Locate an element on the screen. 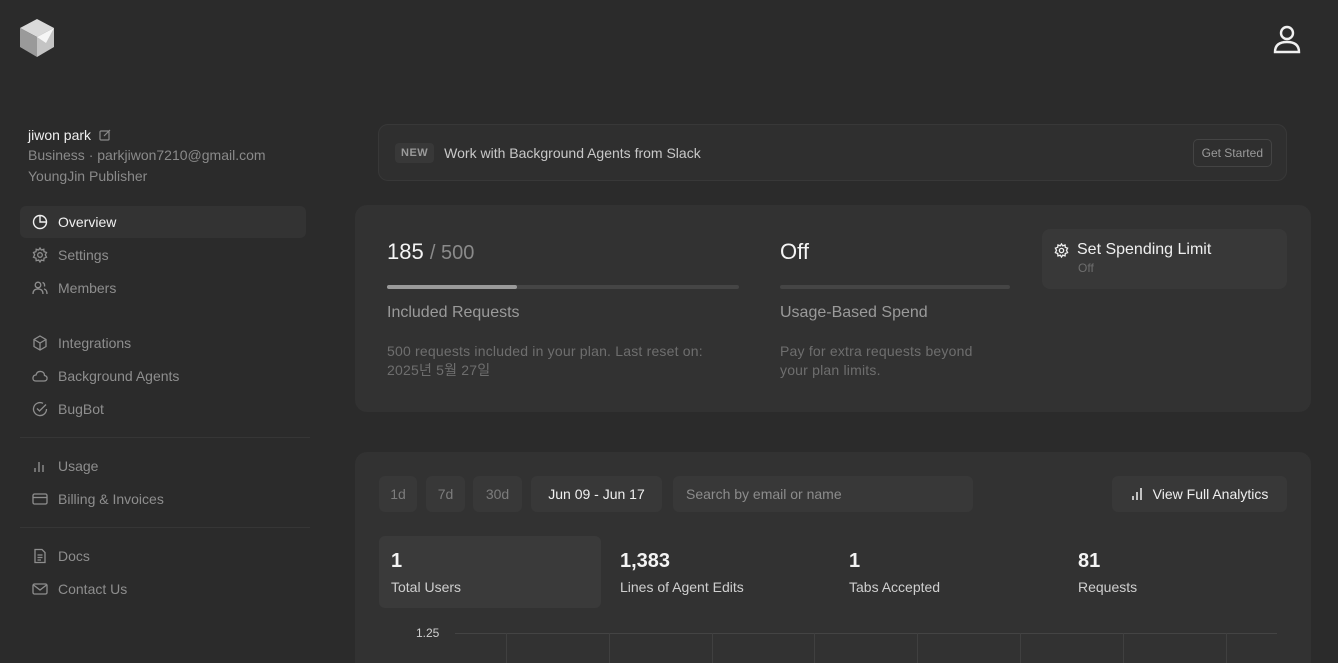 The width and height of the screenshot is (1338, 663). requests-count: 185 / 500 is located at coordinates (430, 252).